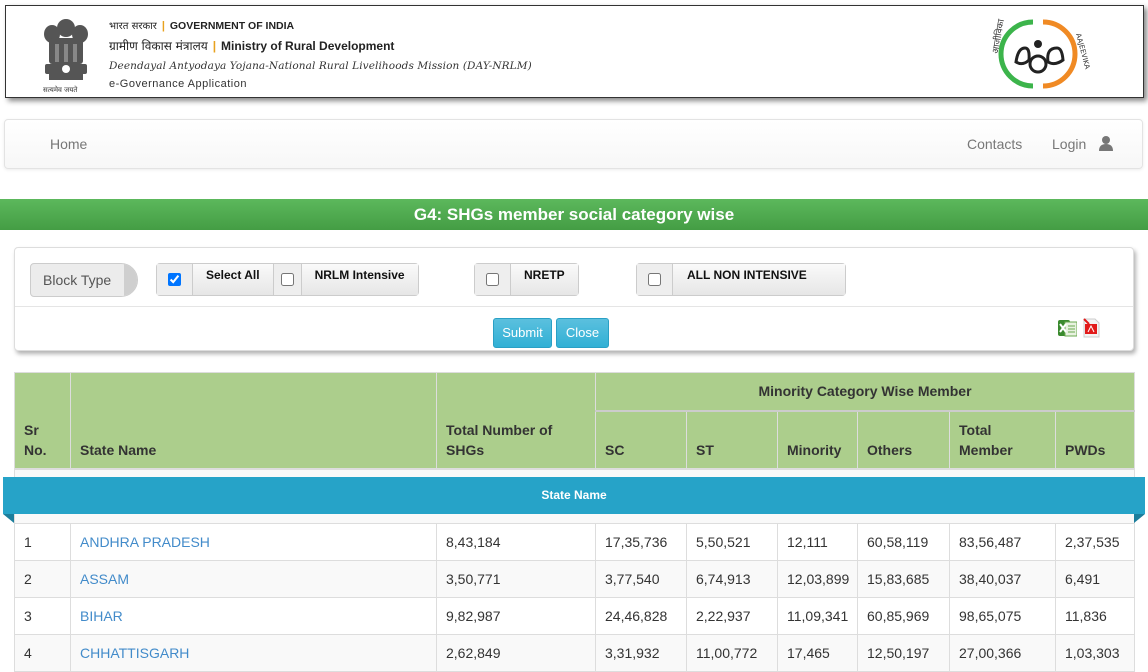 This screenshot has width=1148, height=672. Describe the element at coordinates (42, 579) in the screenshot. I see `cell-sr: 2` at that location.